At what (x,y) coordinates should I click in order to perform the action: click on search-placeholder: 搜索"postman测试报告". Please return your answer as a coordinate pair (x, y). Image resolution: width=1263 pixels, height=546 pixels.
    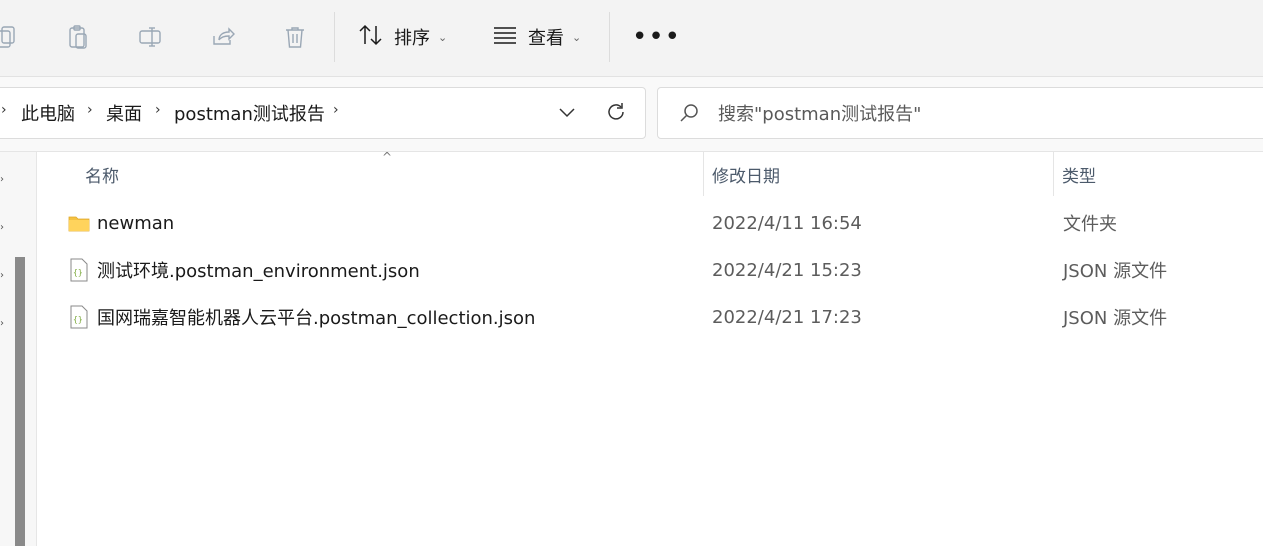
    Looking at the image, I should click on (820, 114).